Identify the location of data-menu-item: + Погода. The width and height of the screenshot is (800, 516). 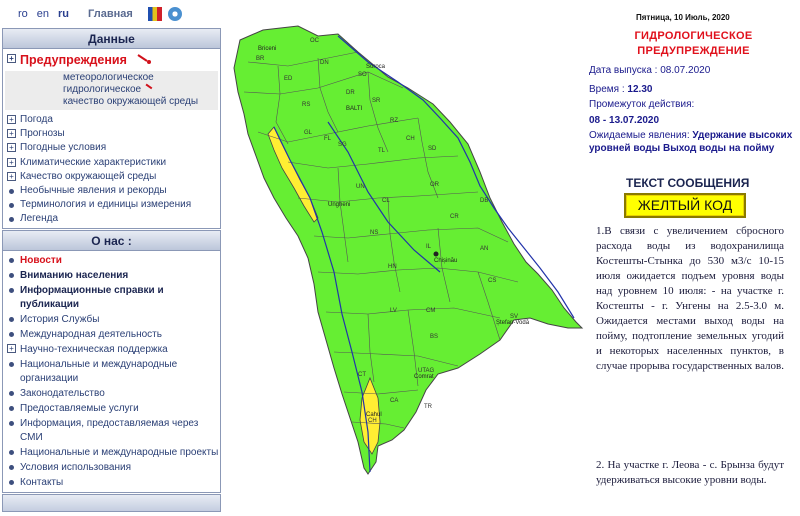
(111, 120).